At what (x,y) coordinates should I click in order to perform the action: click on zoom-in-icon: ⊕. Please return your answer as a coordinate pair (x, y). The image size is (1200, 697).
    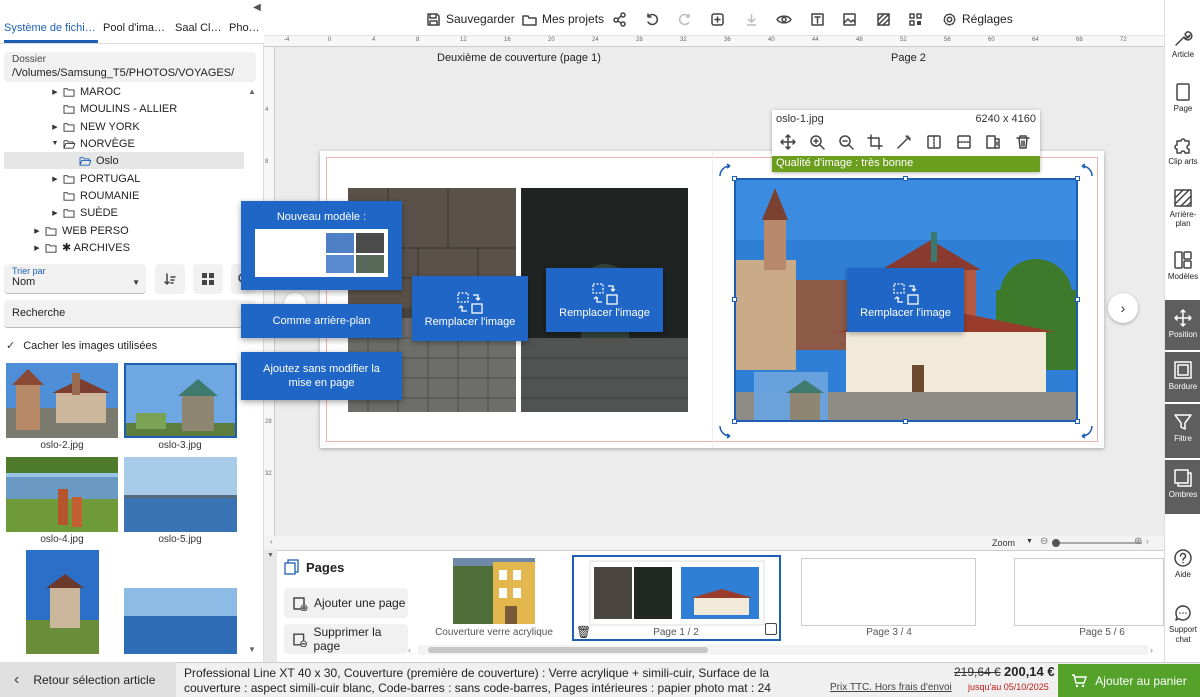
    Looking at the image, I should click on (1138, 541).